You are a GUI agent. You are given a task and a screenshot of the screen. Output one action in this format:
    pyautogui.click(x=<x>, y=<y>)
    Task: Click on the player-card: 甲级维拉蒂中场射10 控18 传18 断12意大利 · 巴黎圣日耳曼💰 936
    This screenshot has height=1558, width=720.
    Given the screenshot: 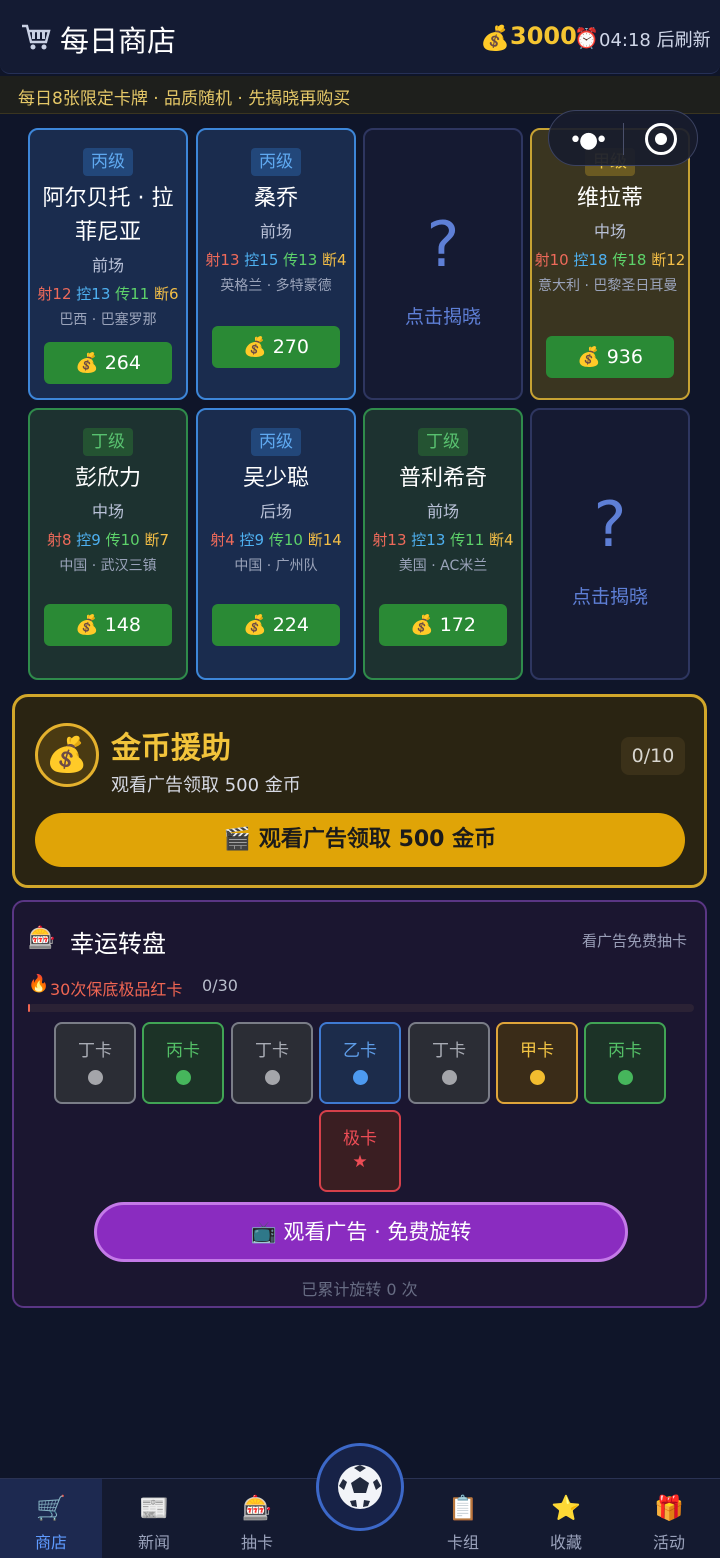 What is the action you would take?
    pyautogui.click(x=610, y=264)
    